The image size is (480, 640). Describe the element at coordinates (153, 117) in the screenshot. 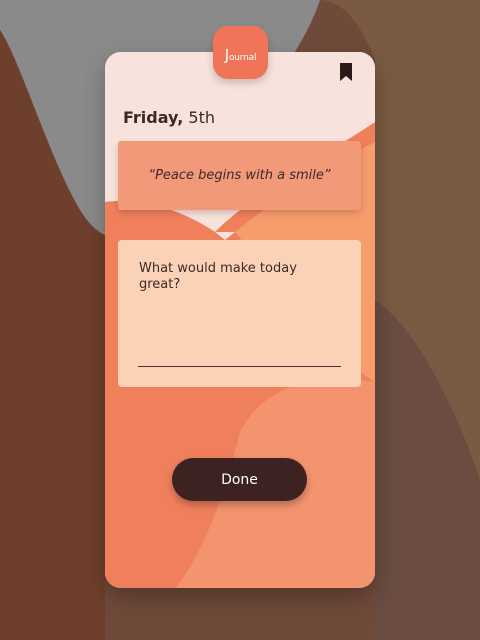

I see `date-day: Friday,` at that location.